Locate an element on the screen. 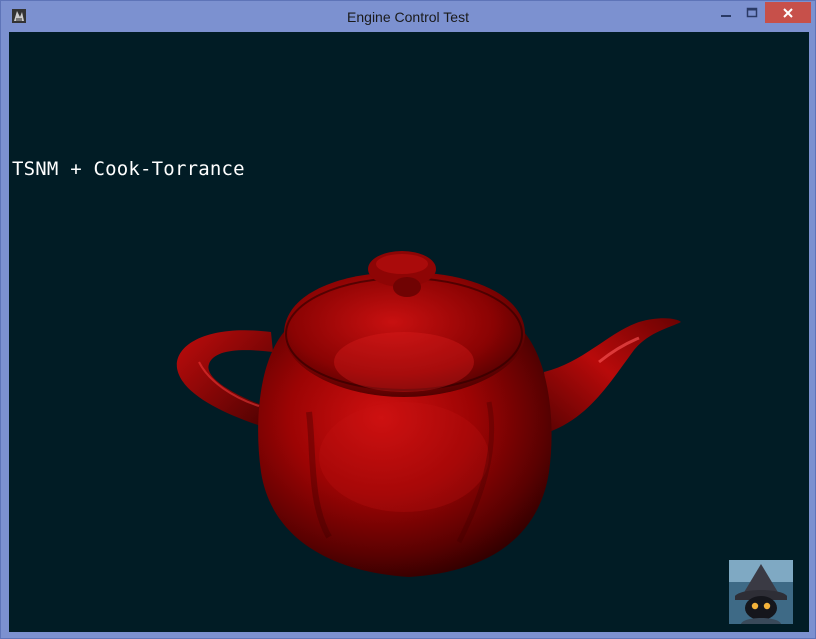 This screenshot has height=639, width=816. close-icon is located at coordinates (788, 12).